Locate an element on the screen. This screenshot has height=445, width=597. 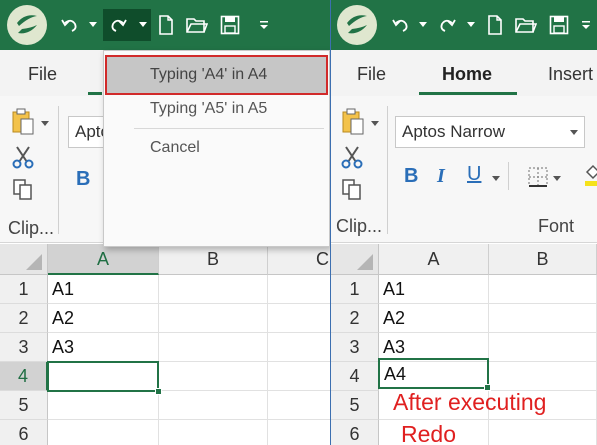
cell-c1 is located at coordinates (299, 289).